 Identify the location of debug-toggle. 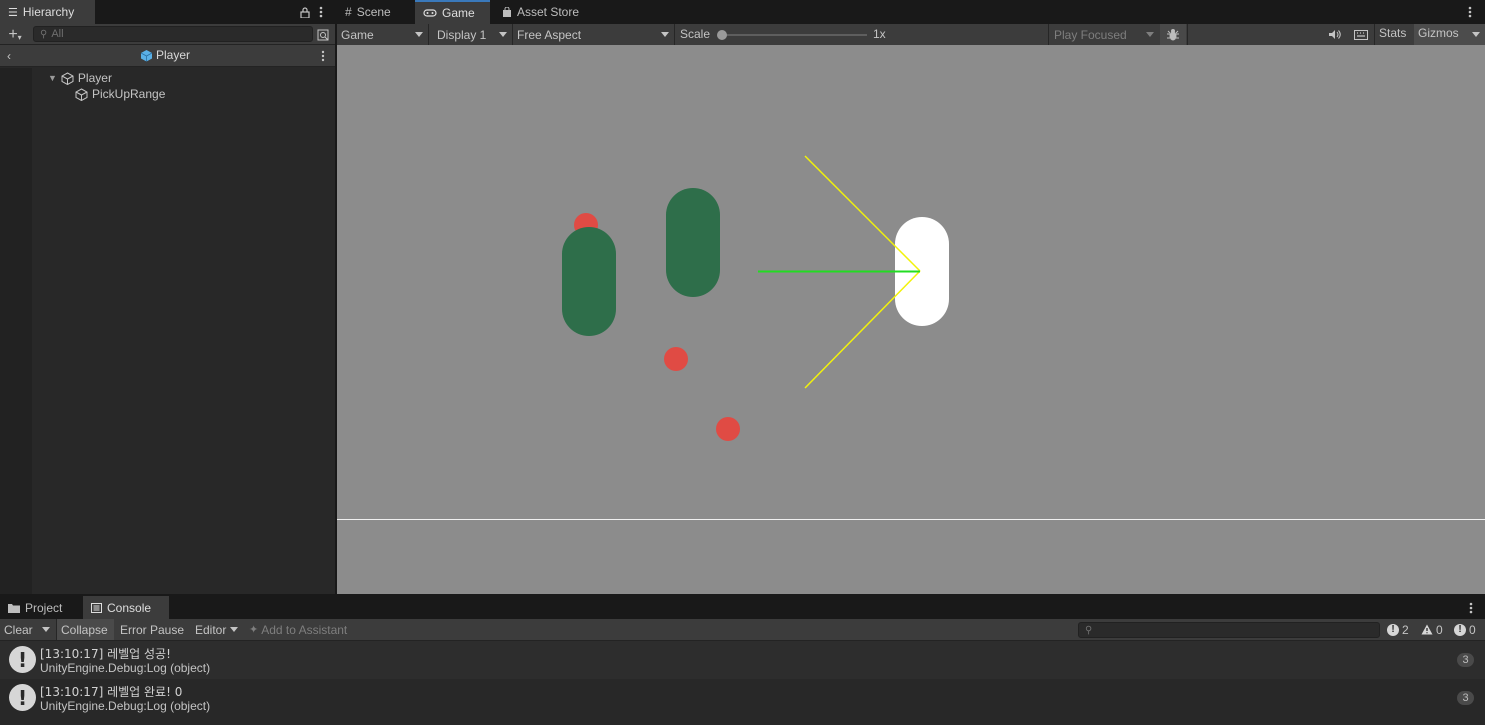
(1173, 34).